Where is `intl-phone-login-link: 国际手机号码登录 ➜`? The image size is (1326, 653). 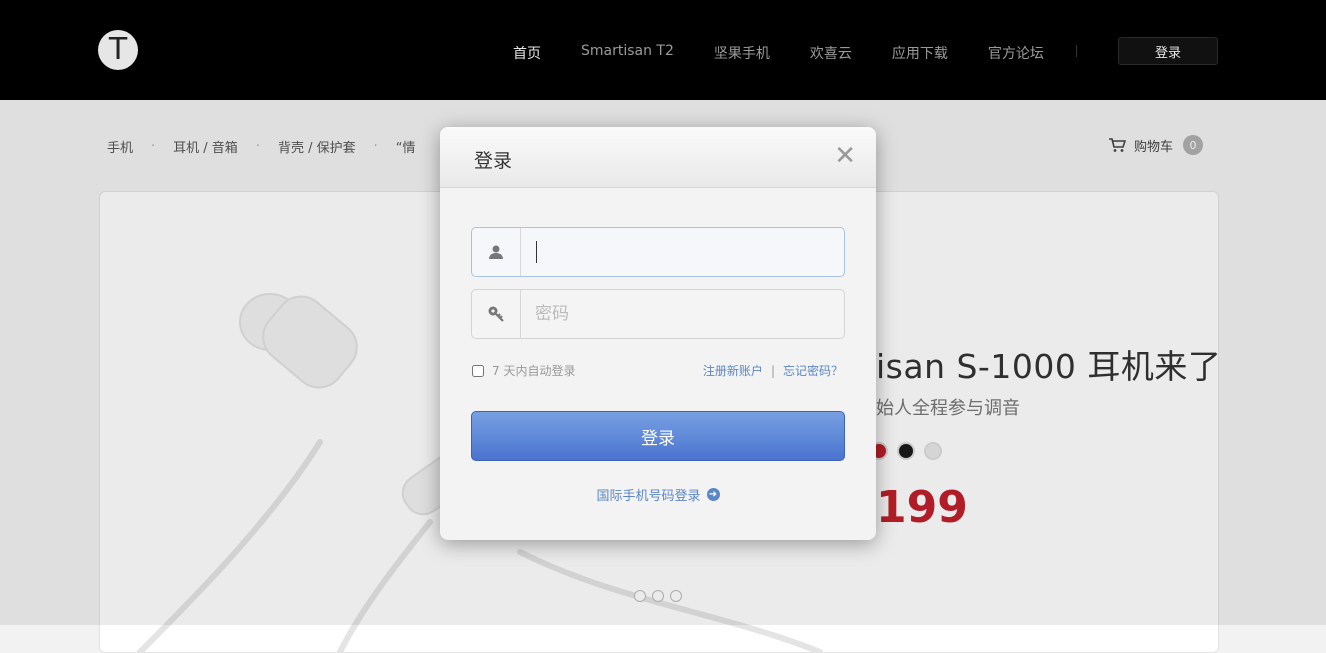
intl-phone-login-link: 国际手机号码登录 ➜ is located at coordinates (658, 494).